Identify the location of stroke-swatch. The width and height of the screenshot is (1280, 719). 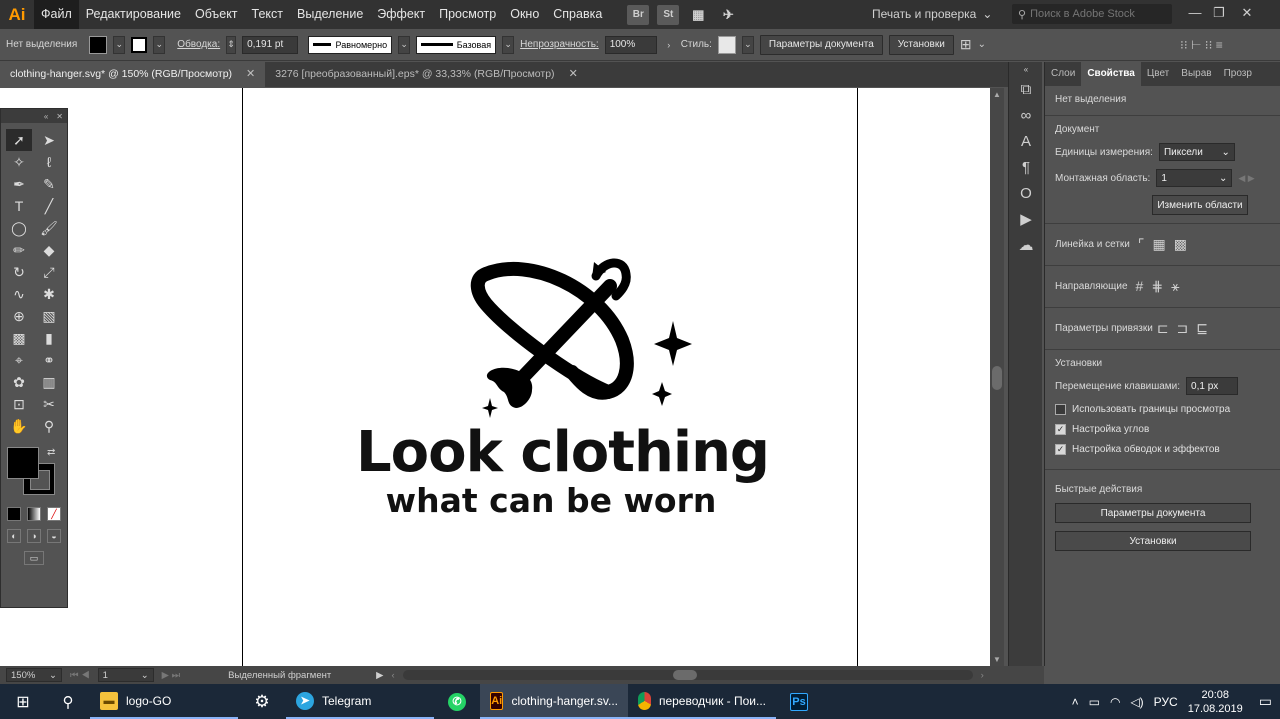
(139, 44).